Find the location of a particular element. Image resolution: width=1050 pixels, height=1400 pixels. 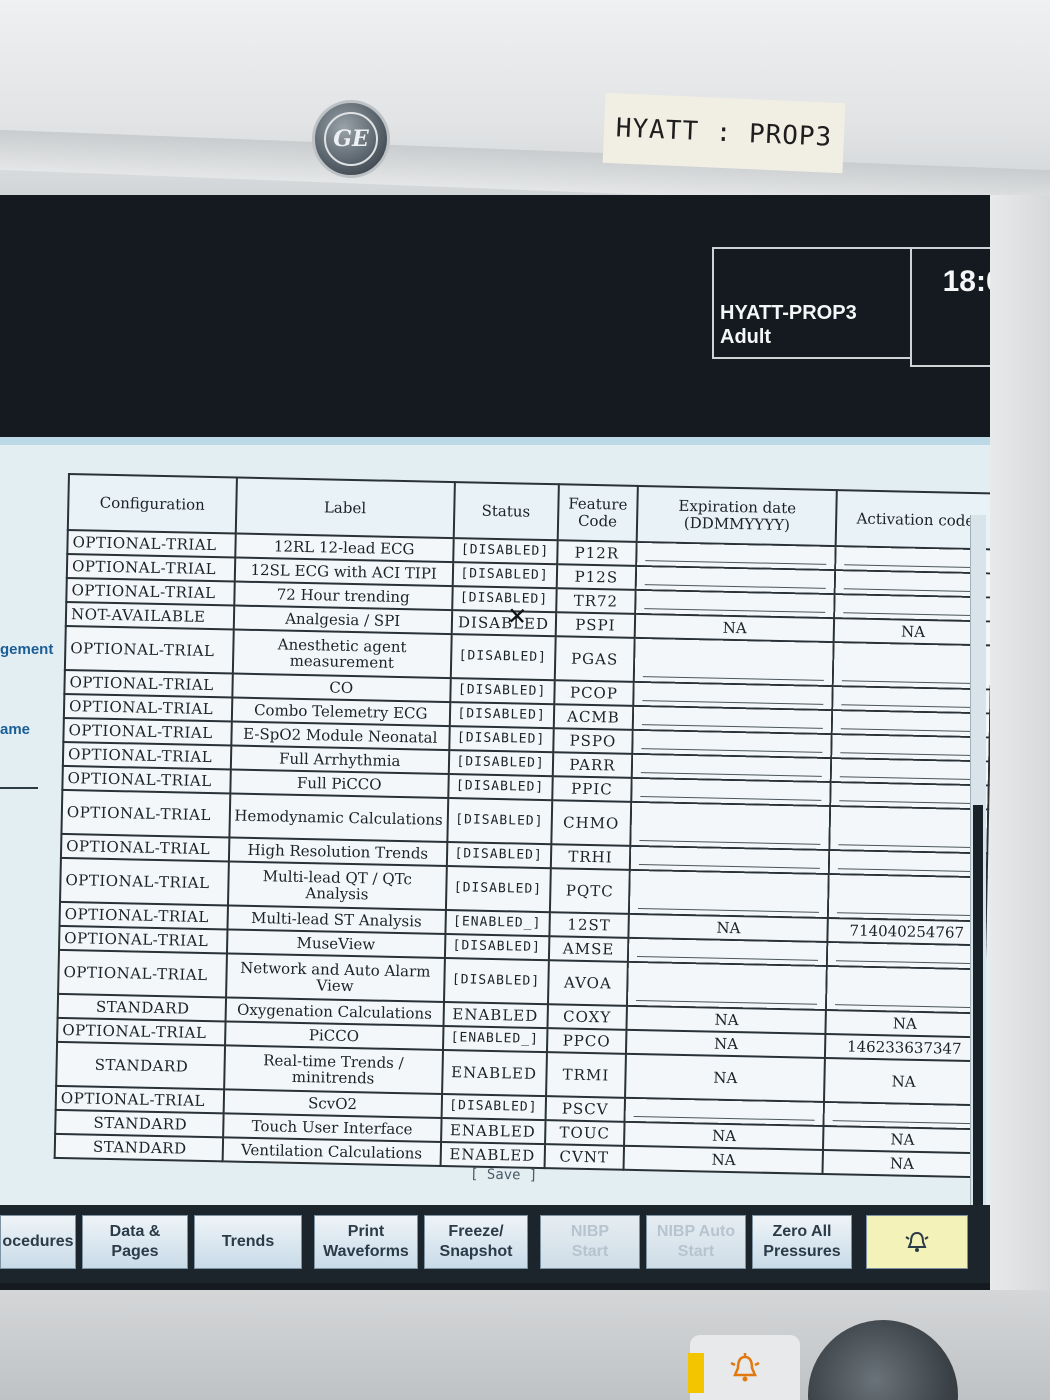

unit-name: HYATT-PROP3 is located at coordinates (788, 313).